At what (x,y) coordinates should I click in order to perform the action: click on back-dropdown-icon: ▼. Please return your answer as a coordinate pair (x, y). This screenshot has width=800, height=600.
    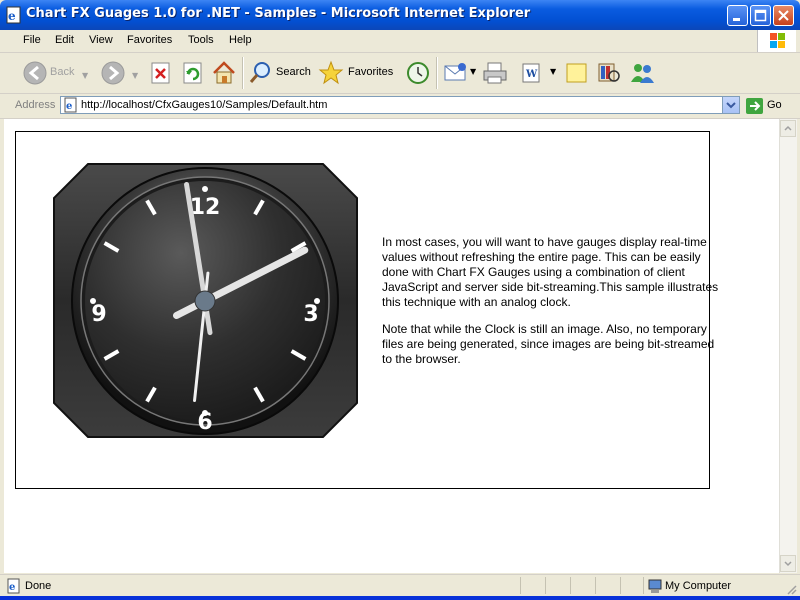
    Looking at the image, I should click on (85, 75).